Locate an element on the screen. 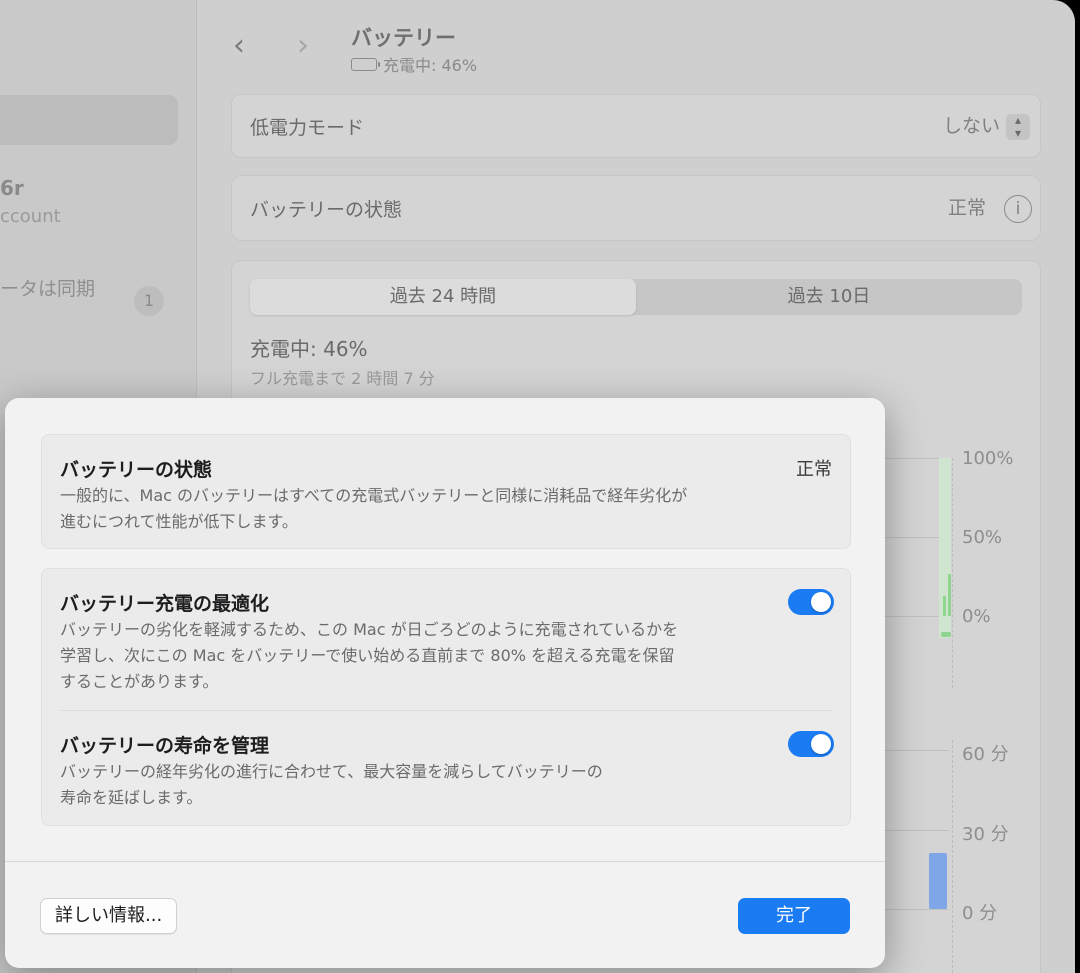 Image resolution: width=1080 pixels, height=973 pixels. optimize-charging-title: バッテリー充電の最適化 is located at coordinates (165, 604).